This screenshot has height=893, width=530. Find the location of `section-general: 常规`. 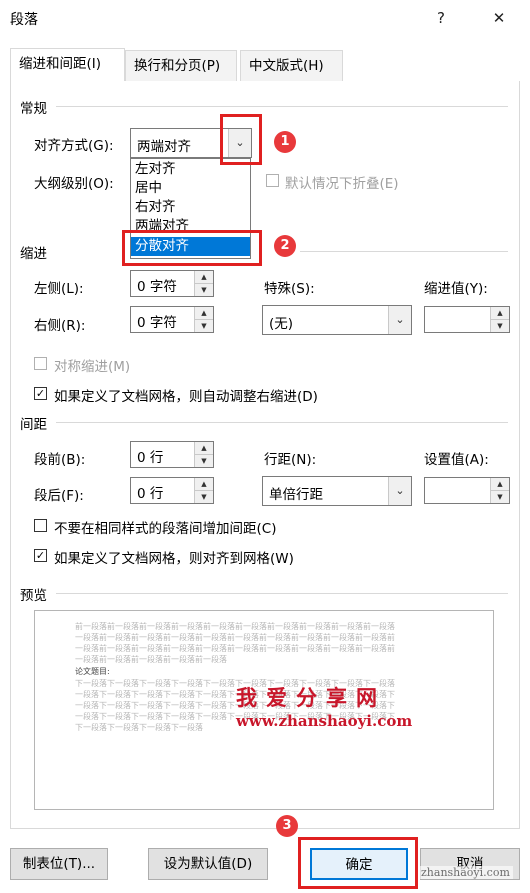

section-general: 常规 is located at coordinates (33, 109).